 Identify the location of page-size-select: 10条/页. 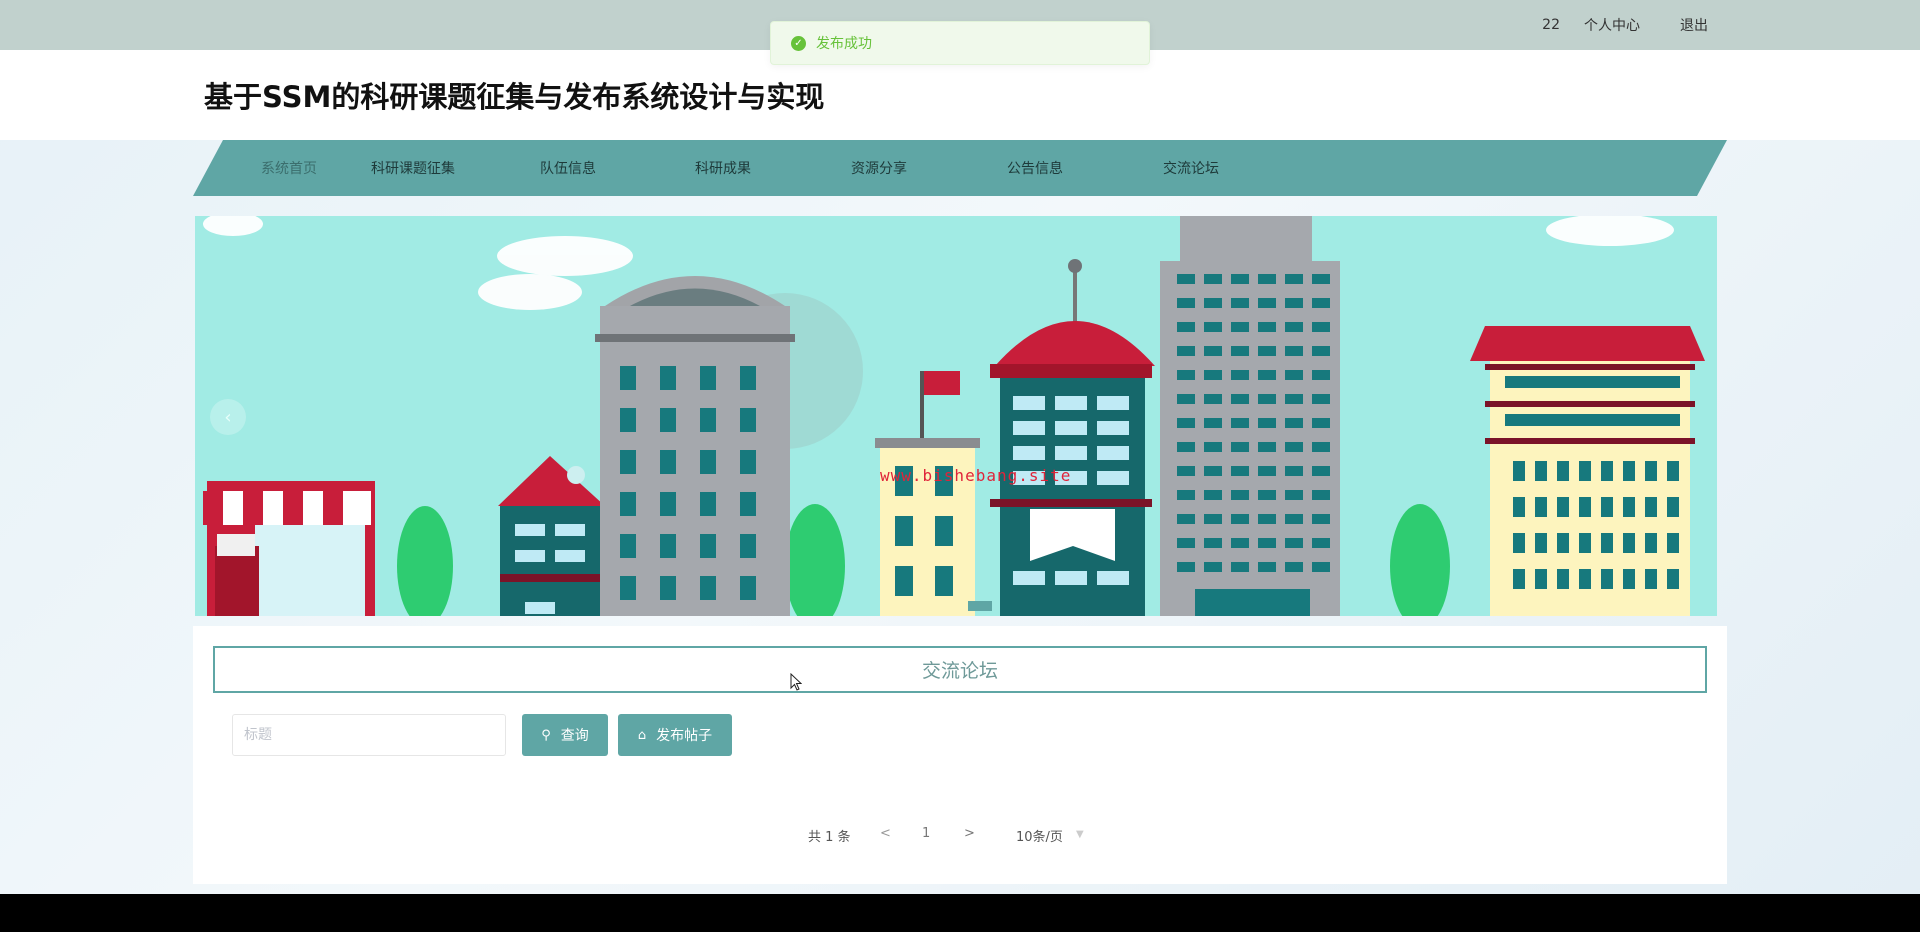
(1039, 835).